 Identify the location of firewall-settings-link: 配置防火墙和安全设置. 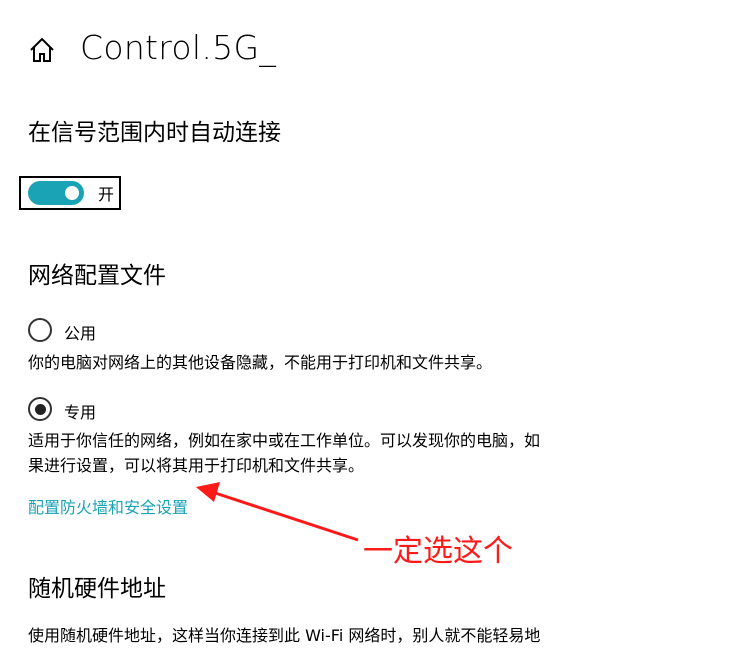
(108, 506).